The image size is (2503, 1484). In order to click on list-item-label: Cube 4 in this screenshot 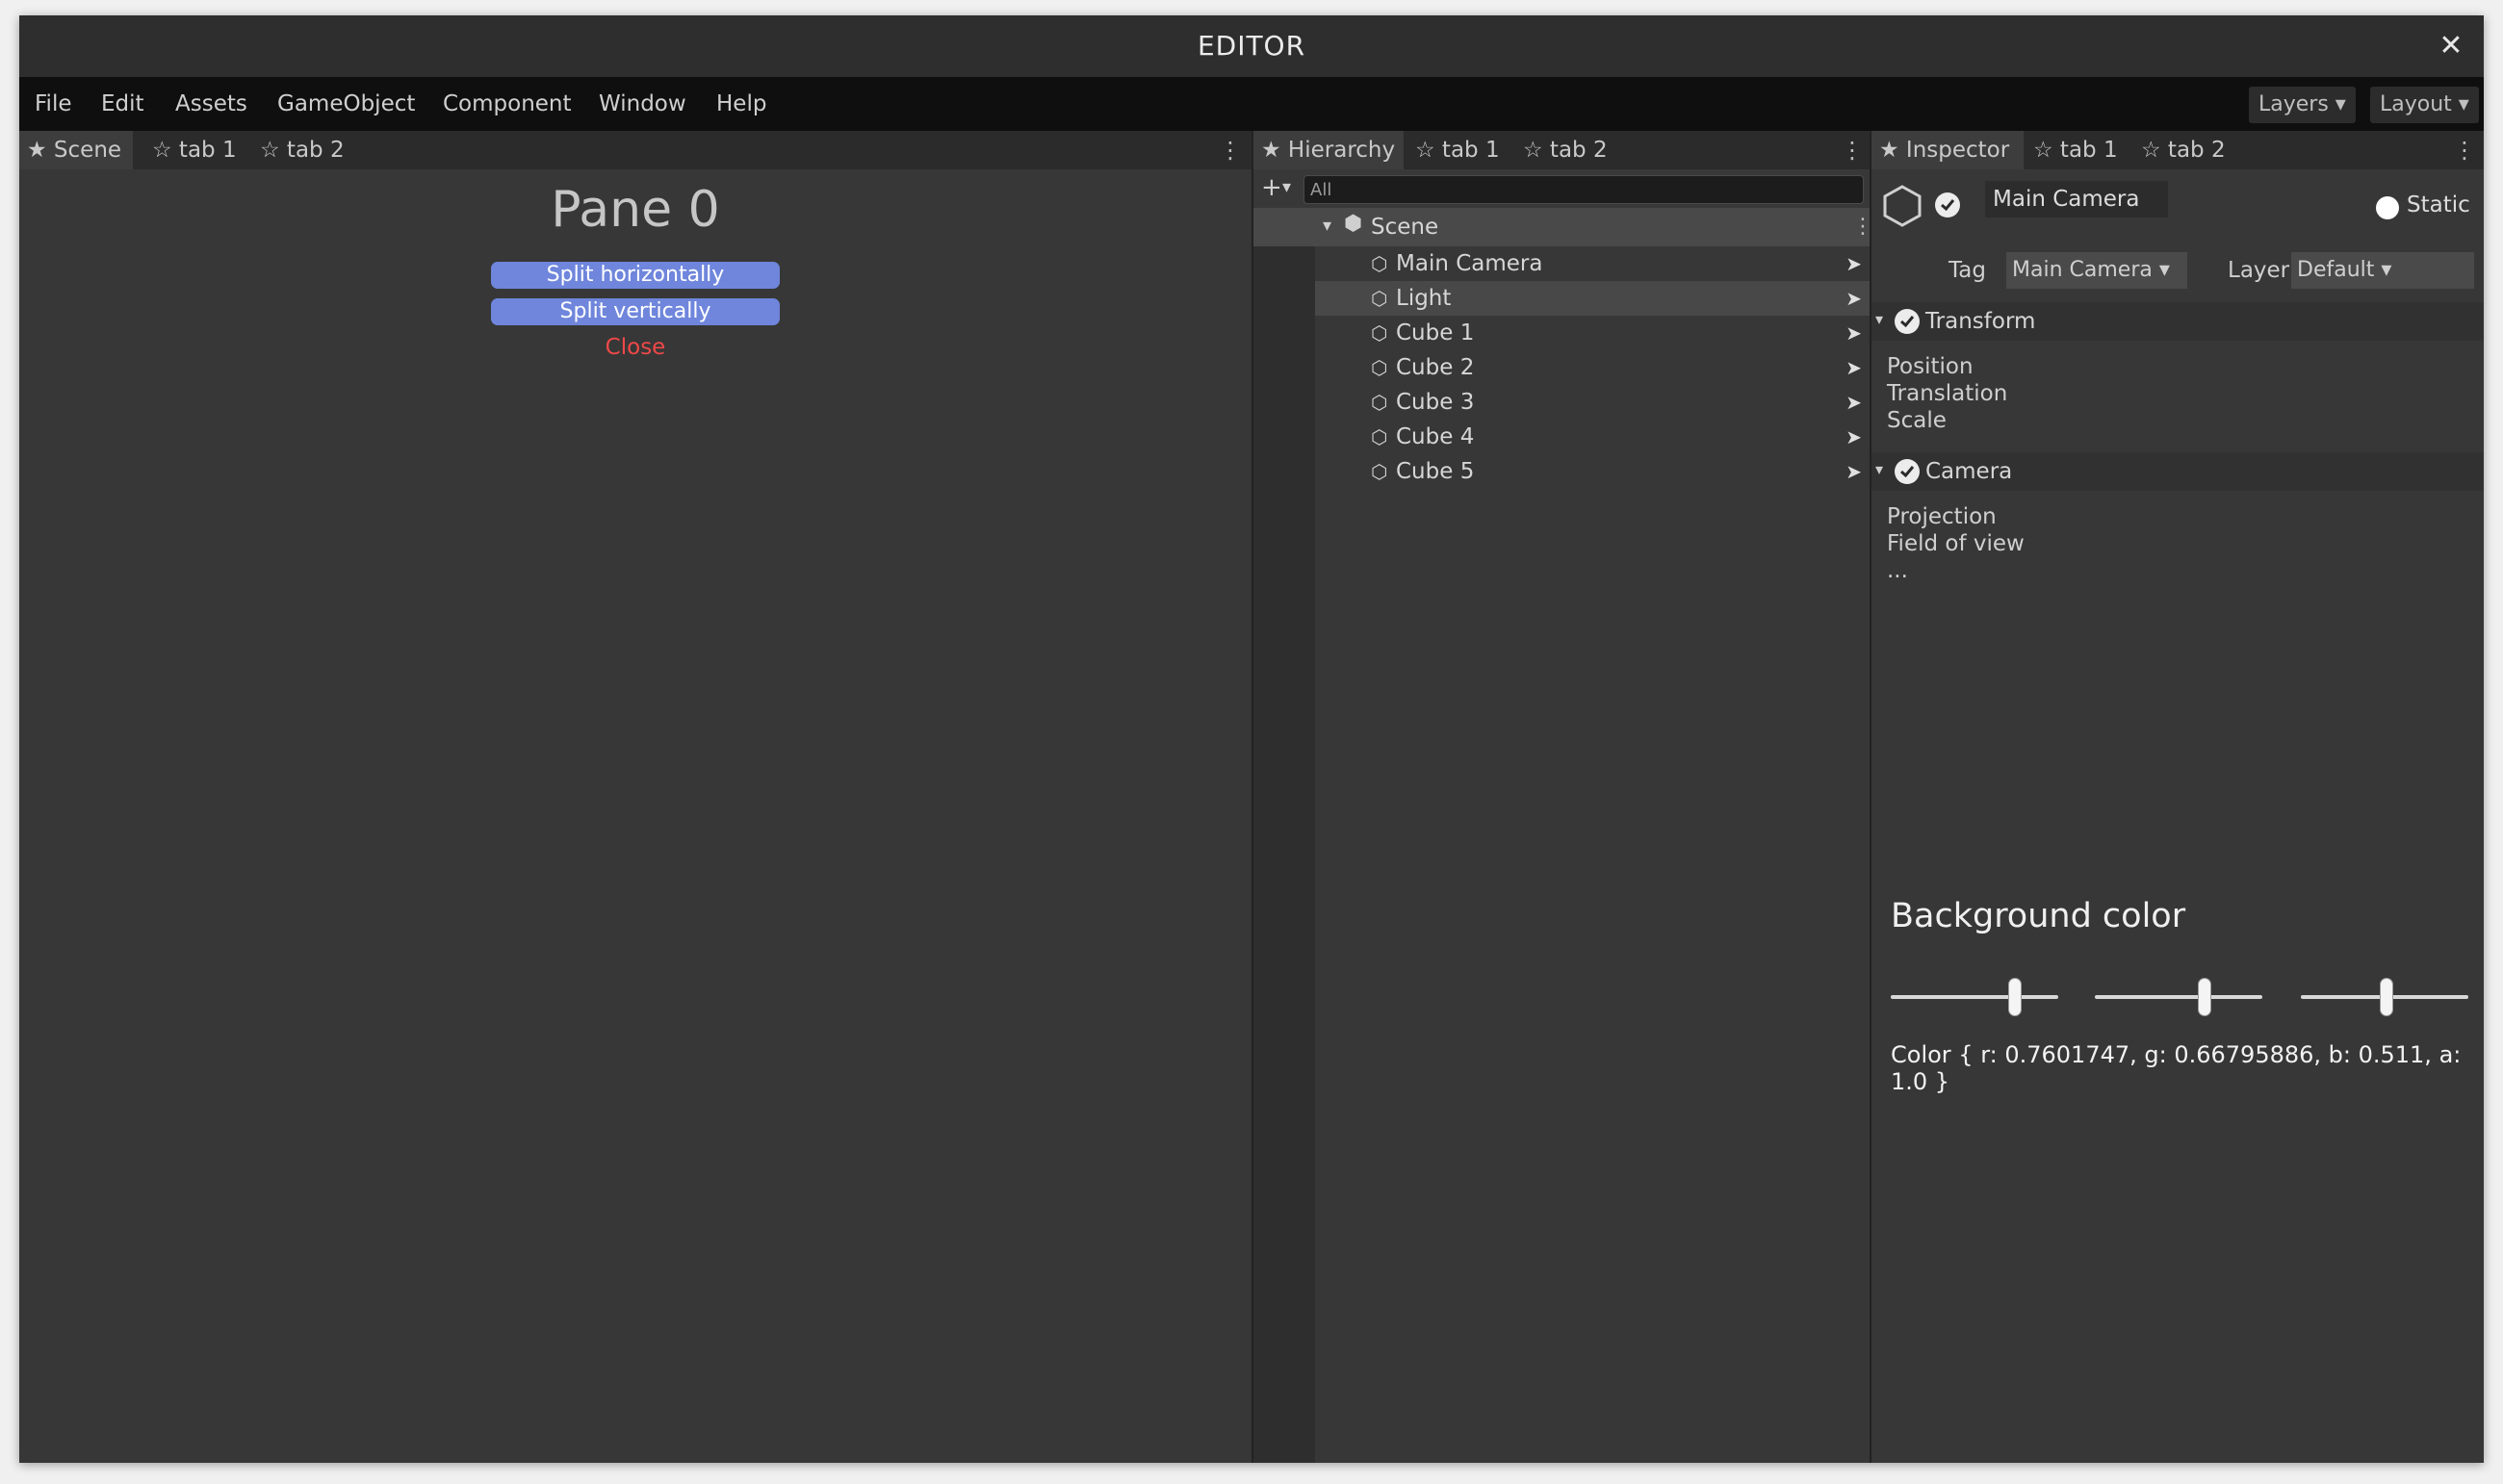, I will do `click(1435, 436)`.